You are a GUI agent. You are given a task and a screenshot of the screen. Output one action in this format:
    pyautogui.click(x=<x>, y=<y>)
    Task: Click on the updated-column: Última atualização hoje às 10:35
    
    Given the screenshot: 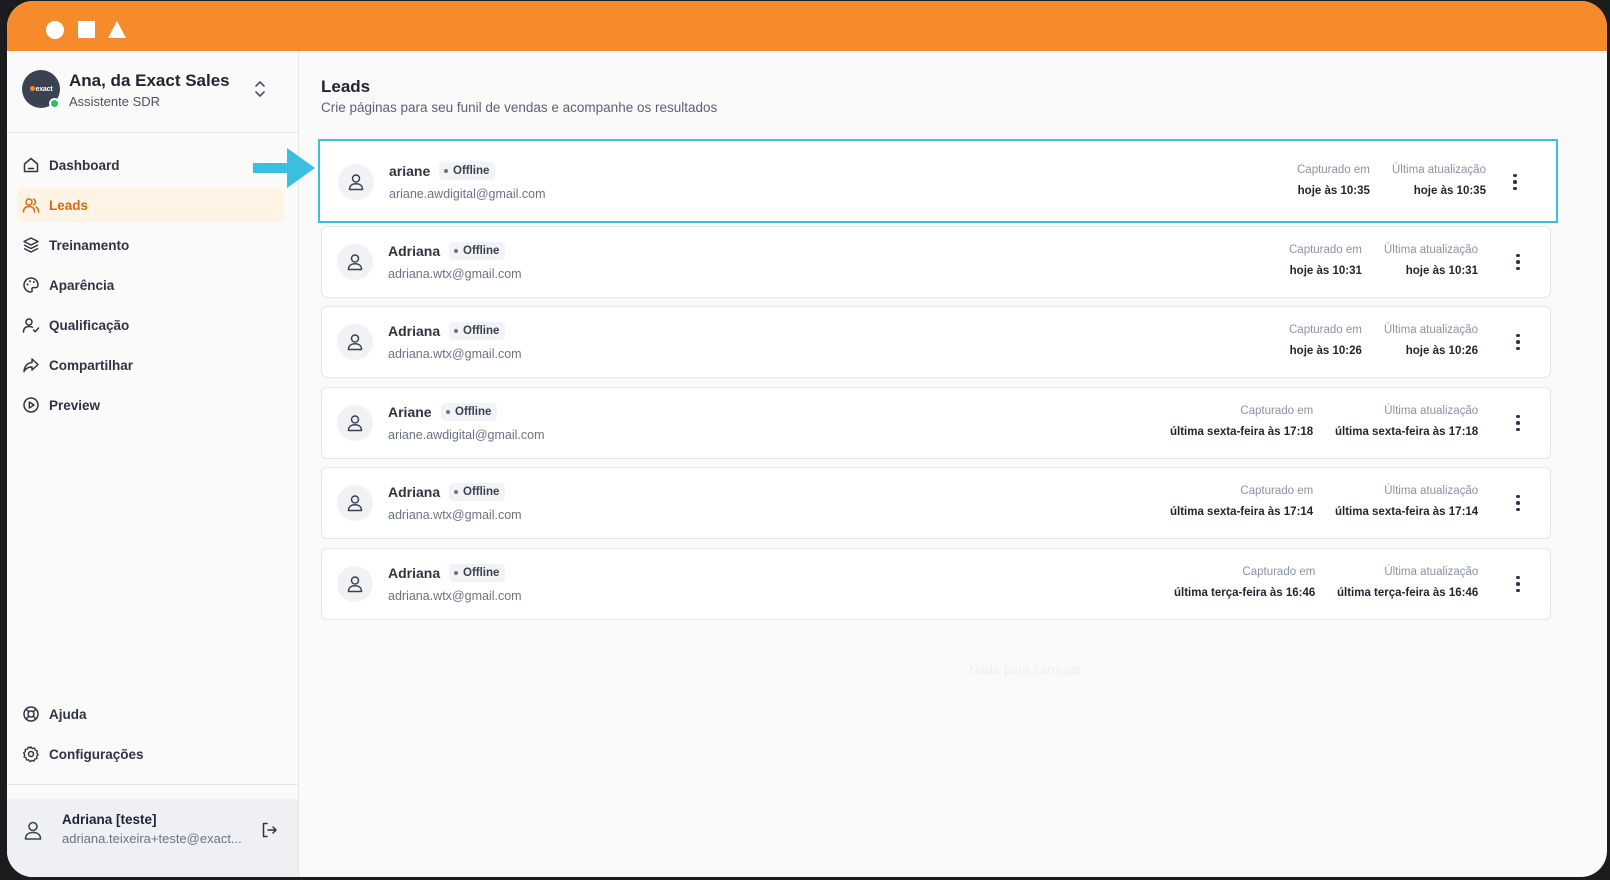 What is the action you would take?
    pyautogui.click(x=1439, y=180)
    